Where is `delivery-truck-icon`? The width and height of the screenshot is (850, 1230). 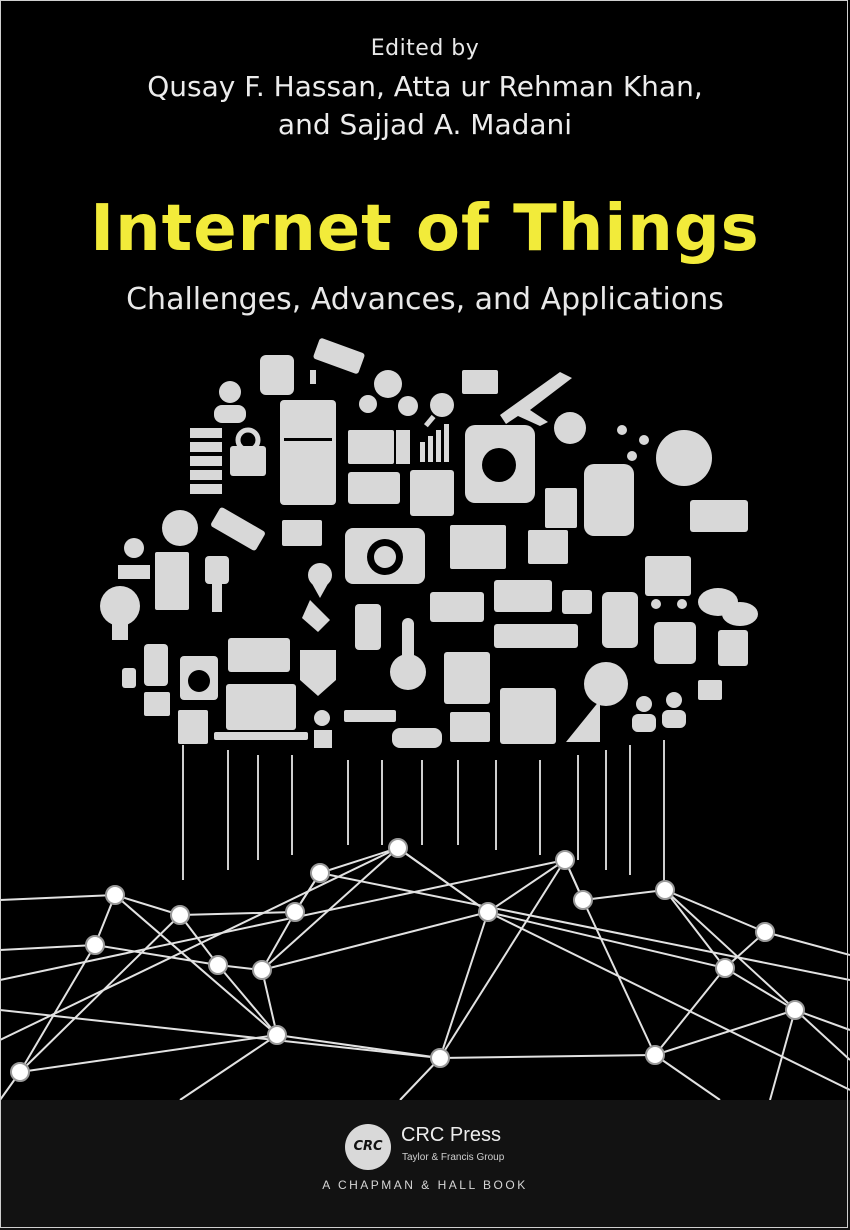
delivery-truck-icon is located at coordinates (523, 596).